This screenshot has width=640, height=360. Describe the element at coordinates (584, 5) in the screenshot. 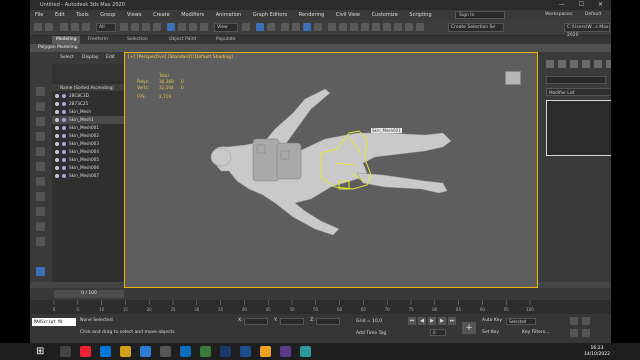

I see `window-controls: — ☐ ✕` at that location.